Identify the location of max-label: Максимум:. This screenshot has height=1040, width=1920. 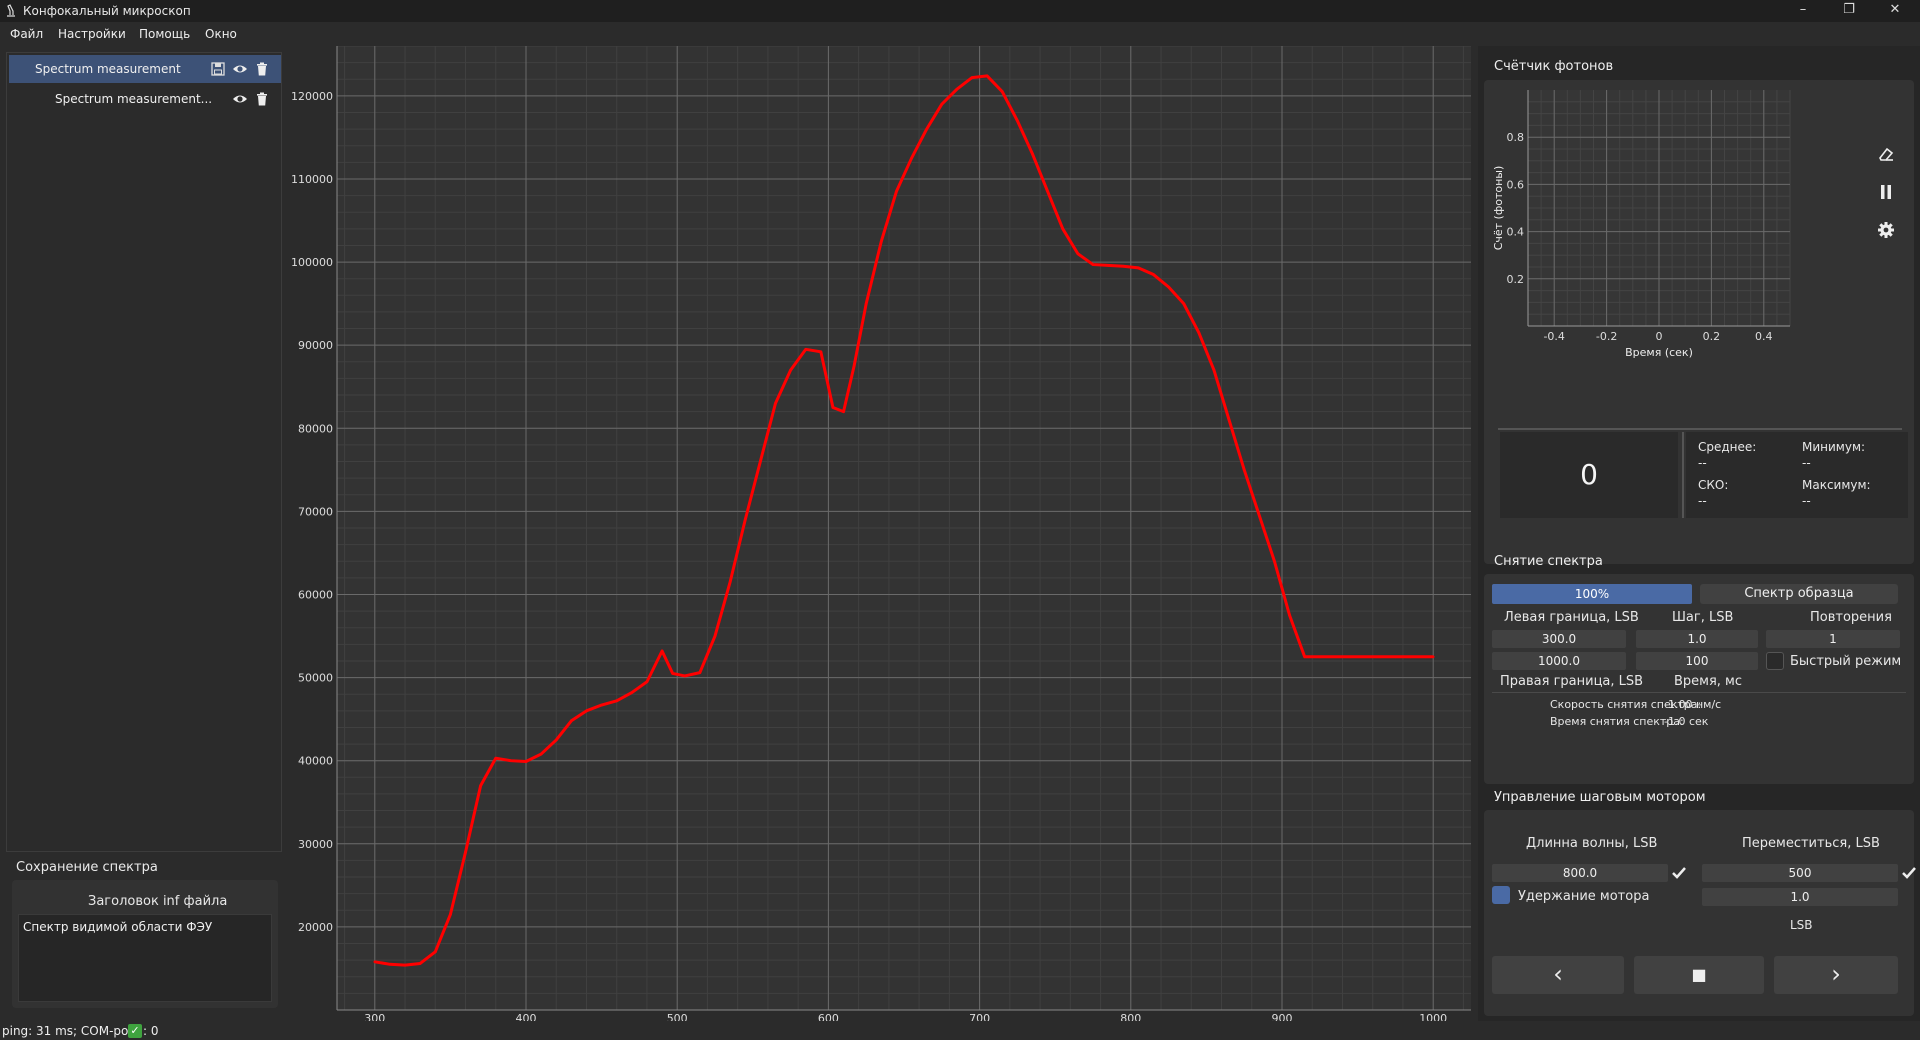
(1836, 485).